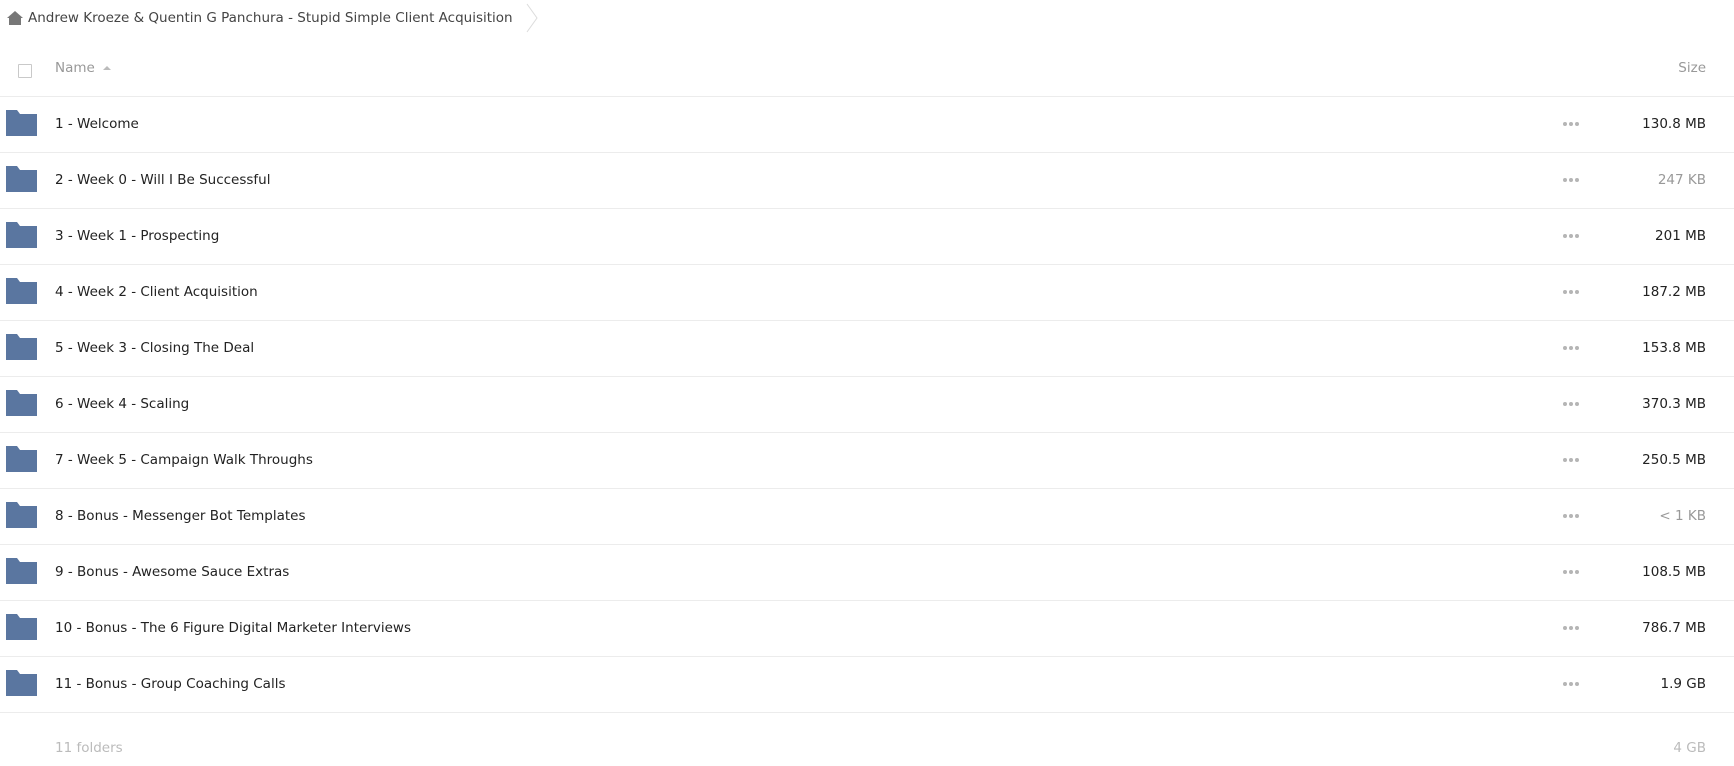 Image resolution: width=1734 pixels, height=766 pixels. Describe the element at coordinates (184, 460) in the screenshot. I see `folder-name: 7 - Week 5 - Campaign Walk Throughs` at that location.